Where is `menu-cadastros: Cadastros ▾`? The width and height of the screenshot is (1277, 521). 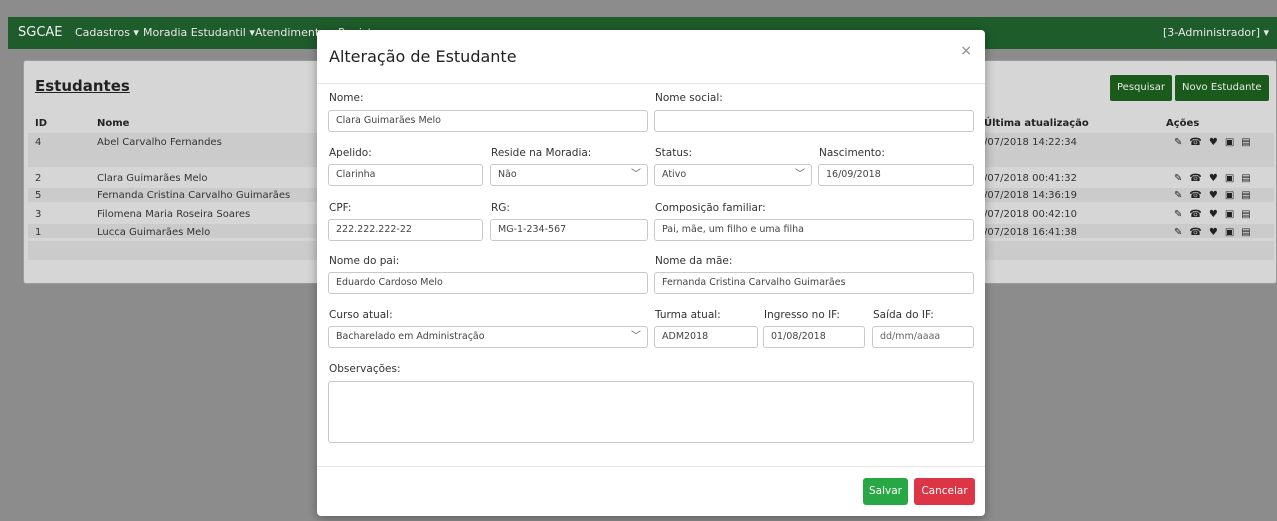 menu-cadastros: Cadastros ▾ is located at coordinates (107, 32).